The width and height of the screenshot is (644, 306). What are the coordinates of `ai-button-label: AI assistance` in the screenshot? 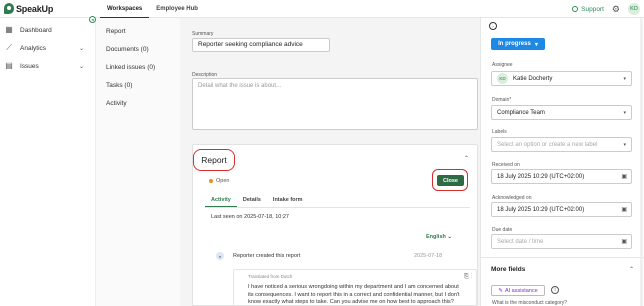 It's located at (521, 290).